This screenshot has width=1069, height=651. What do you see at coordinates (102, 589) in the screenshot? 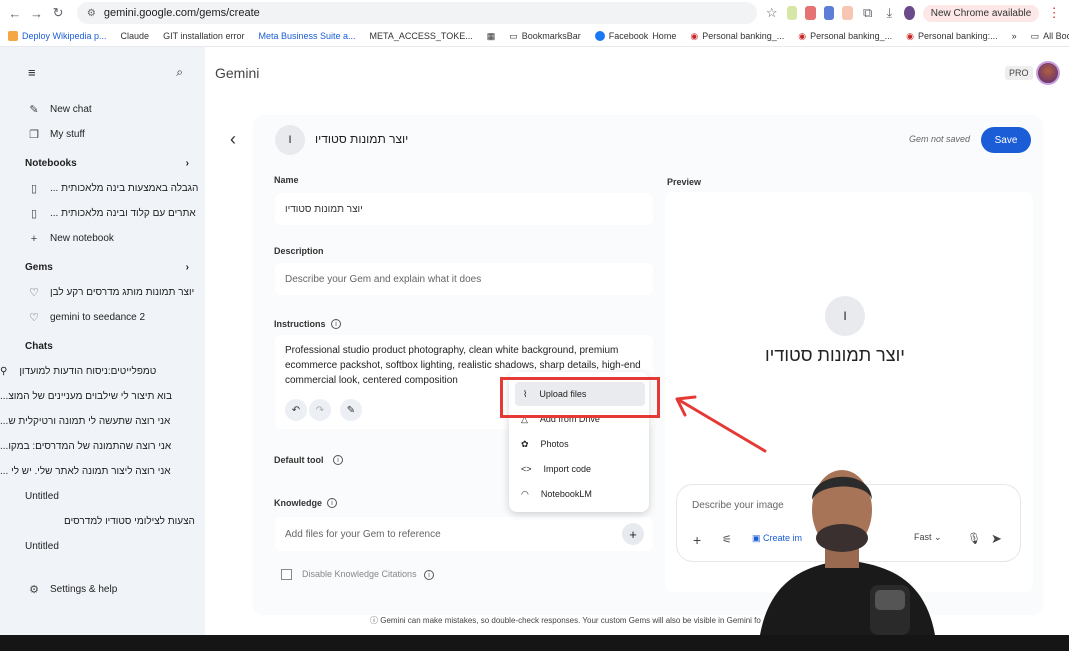
I see `sidebar-item-settings: ⚙ Settings & help` at bounding box center [102, 589].